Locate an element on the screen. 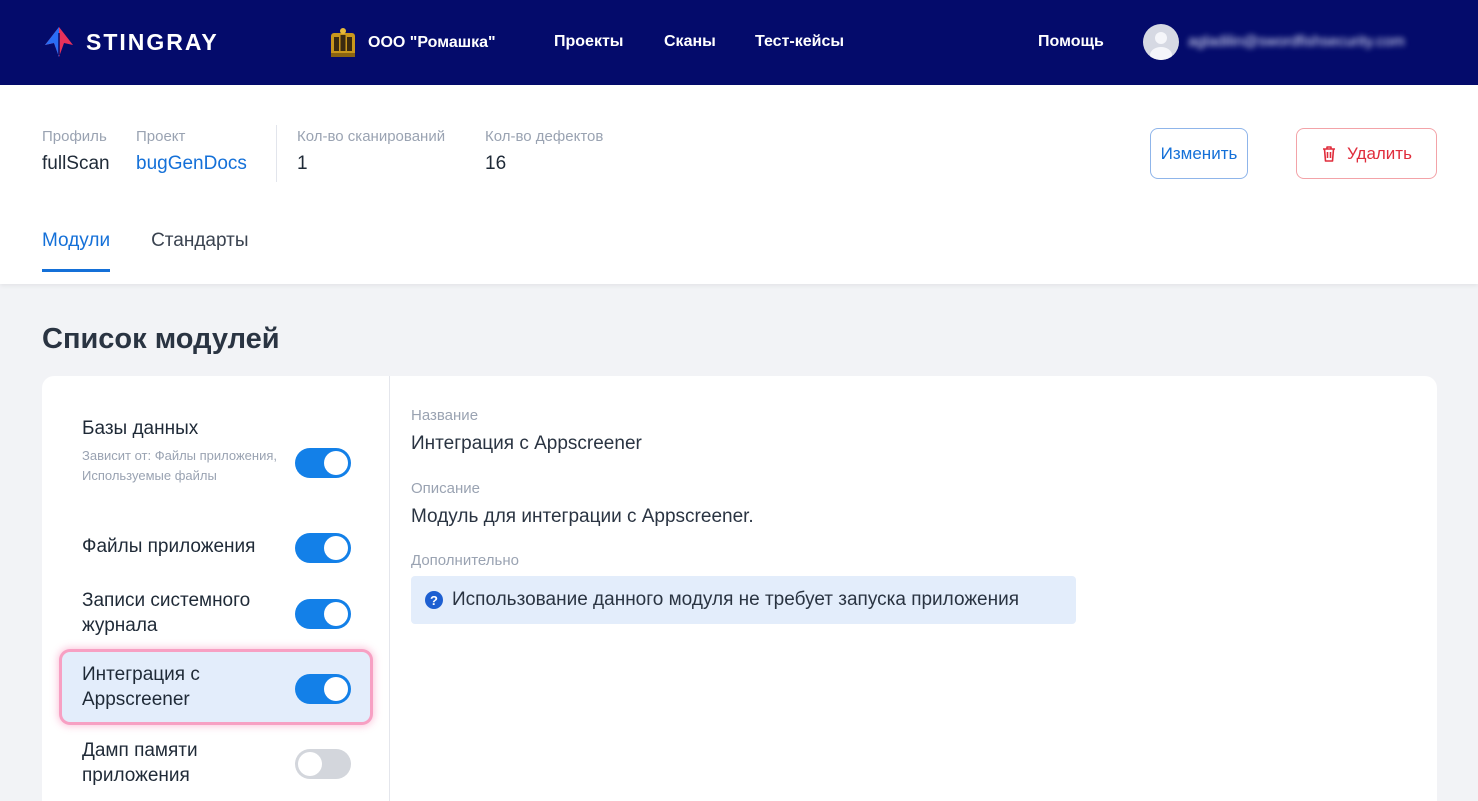 The height and width of the screenshot is (801, 1478). user-email: agladilin@swordfishsecurity.com is located at coordinates (1296, 41).